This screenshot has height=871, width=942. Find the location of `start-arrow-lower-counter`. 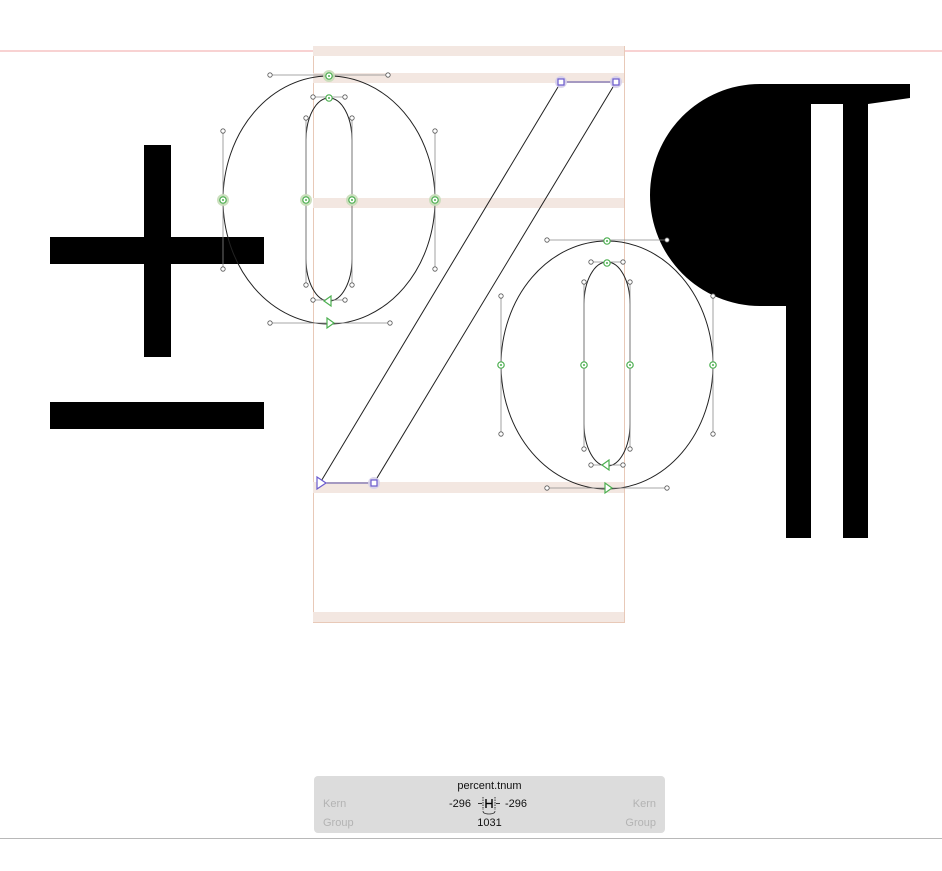

start-arrow-lower-counter is located at coordinates (605, 465).